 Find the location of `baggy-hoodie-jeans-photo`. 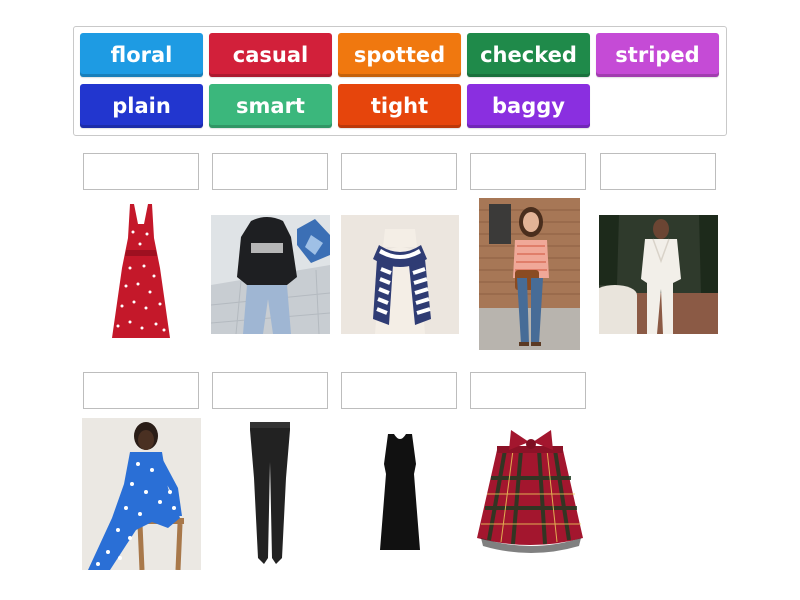

baggy-hoodie-jeans-photo is located at coordinates (270, 274).